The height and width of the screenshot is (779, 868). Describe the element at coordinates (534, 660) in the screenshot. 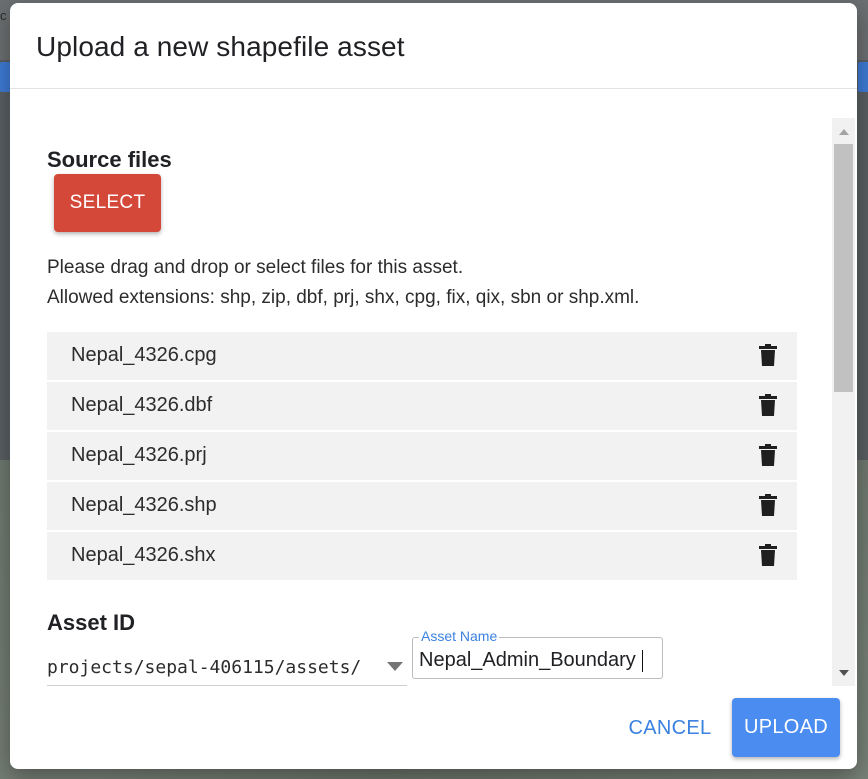

I see `asset-name-input` at that location.